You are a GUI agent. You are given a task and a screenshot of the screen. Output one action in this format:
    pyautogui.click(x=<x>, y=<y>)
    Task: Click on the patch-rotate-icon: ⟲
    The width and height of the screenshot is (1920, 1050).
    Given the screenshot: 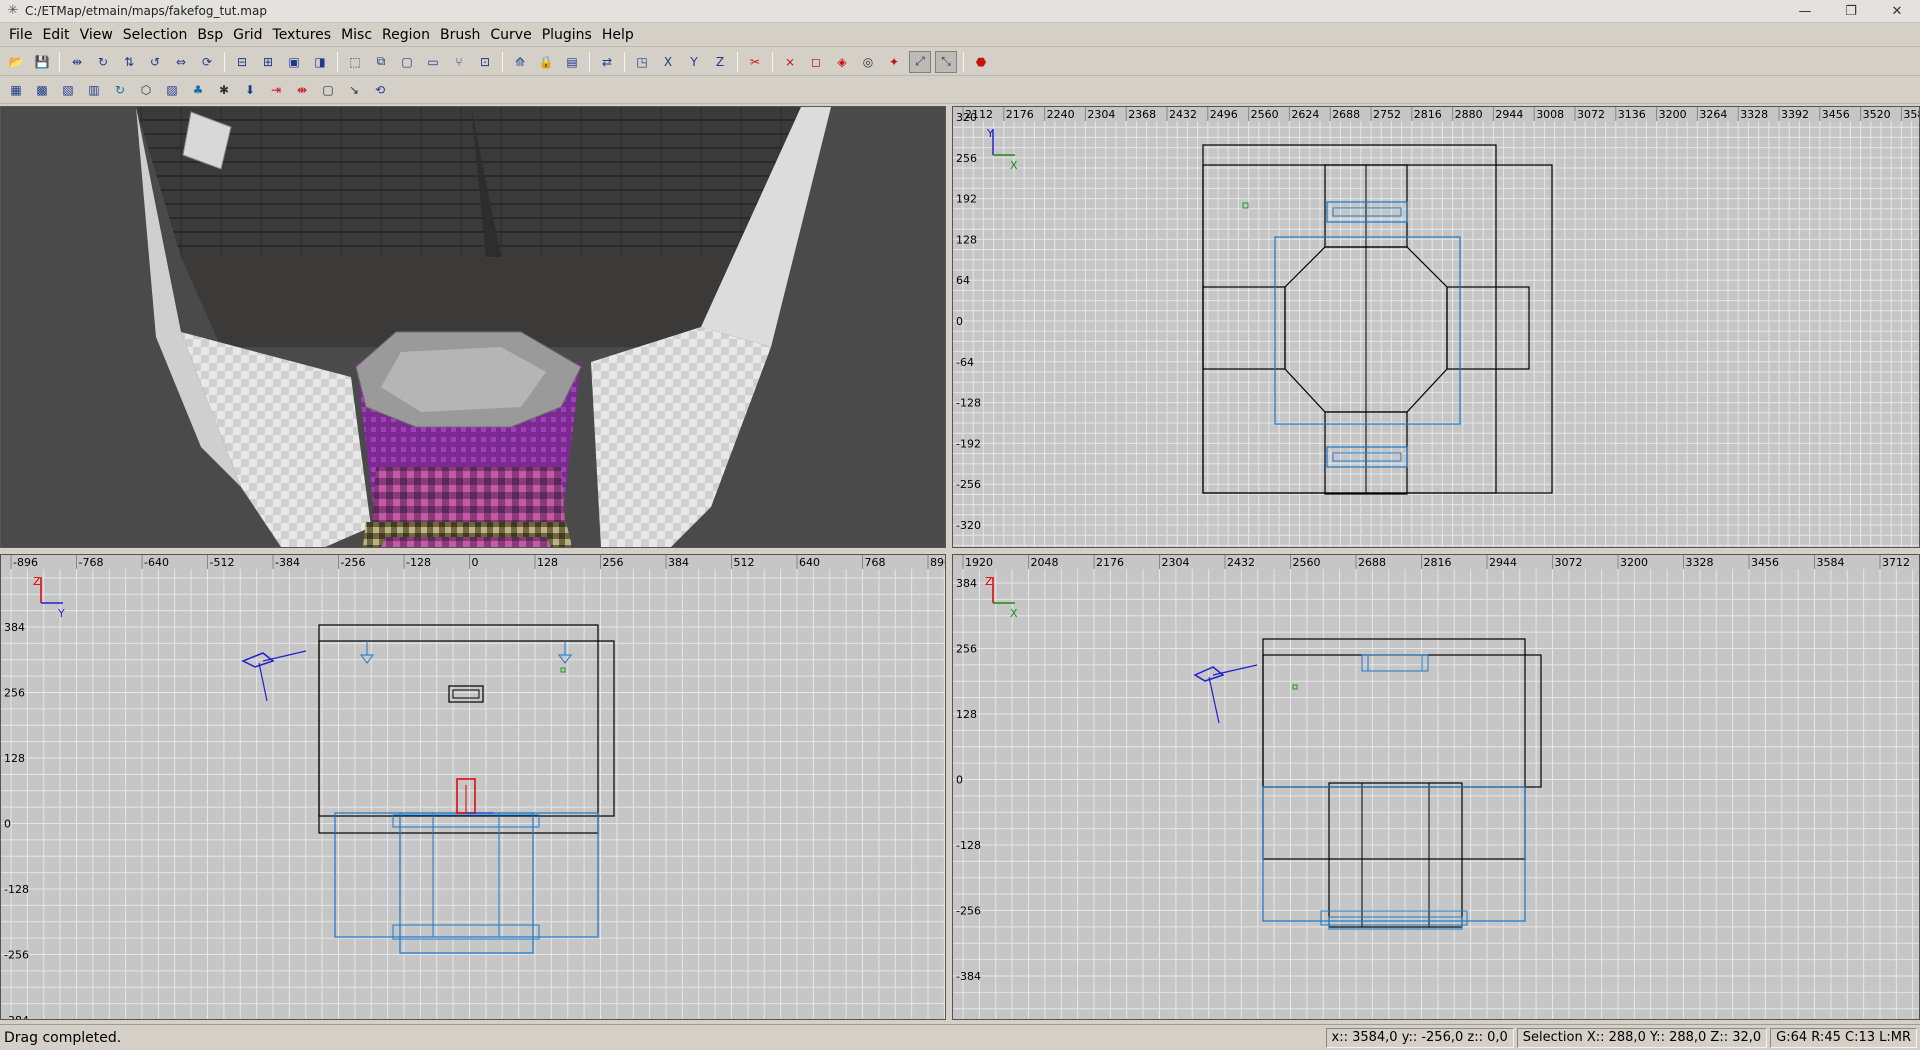 What is the action you would take?
    pyautogui.click(x=380, y=90)
    